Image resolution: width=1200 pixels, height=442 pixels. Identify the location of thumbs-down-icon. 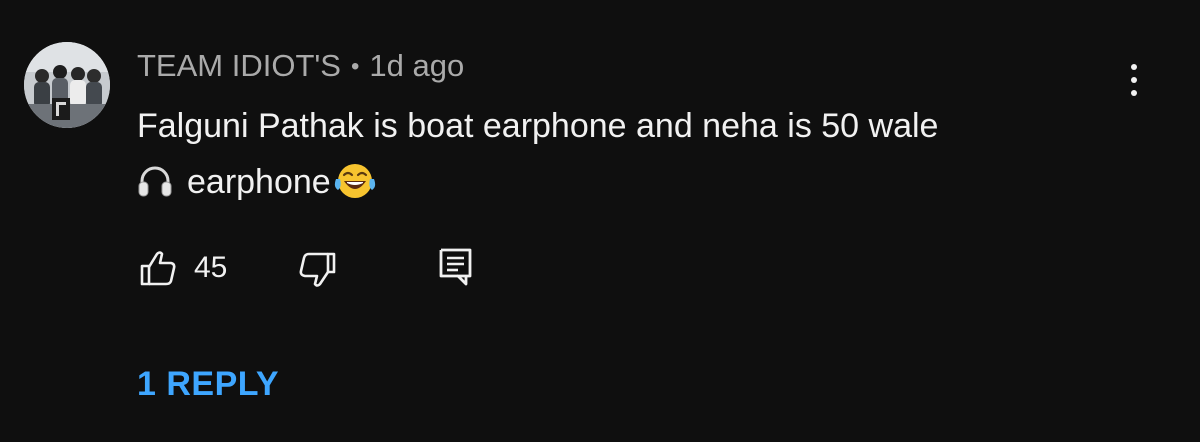
(315, 273).